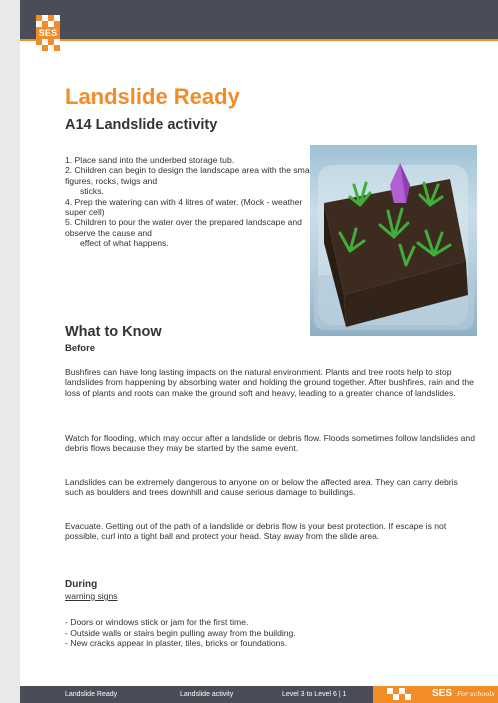  Describe the element at coordinates (48, 33) in the screenshot. I see `logo-text: SES` at that location.